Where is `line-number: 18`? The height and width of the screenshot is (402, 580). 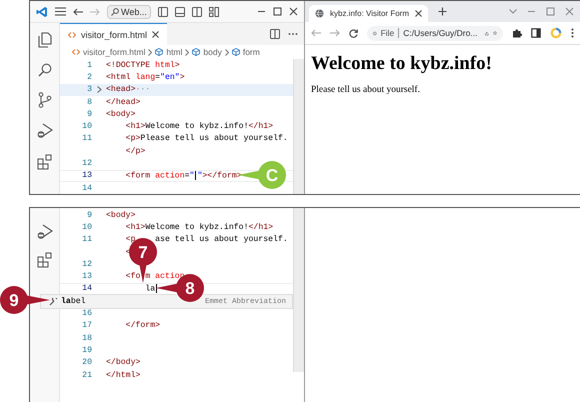 line-number: 18 is located at coordinates (87, 338).